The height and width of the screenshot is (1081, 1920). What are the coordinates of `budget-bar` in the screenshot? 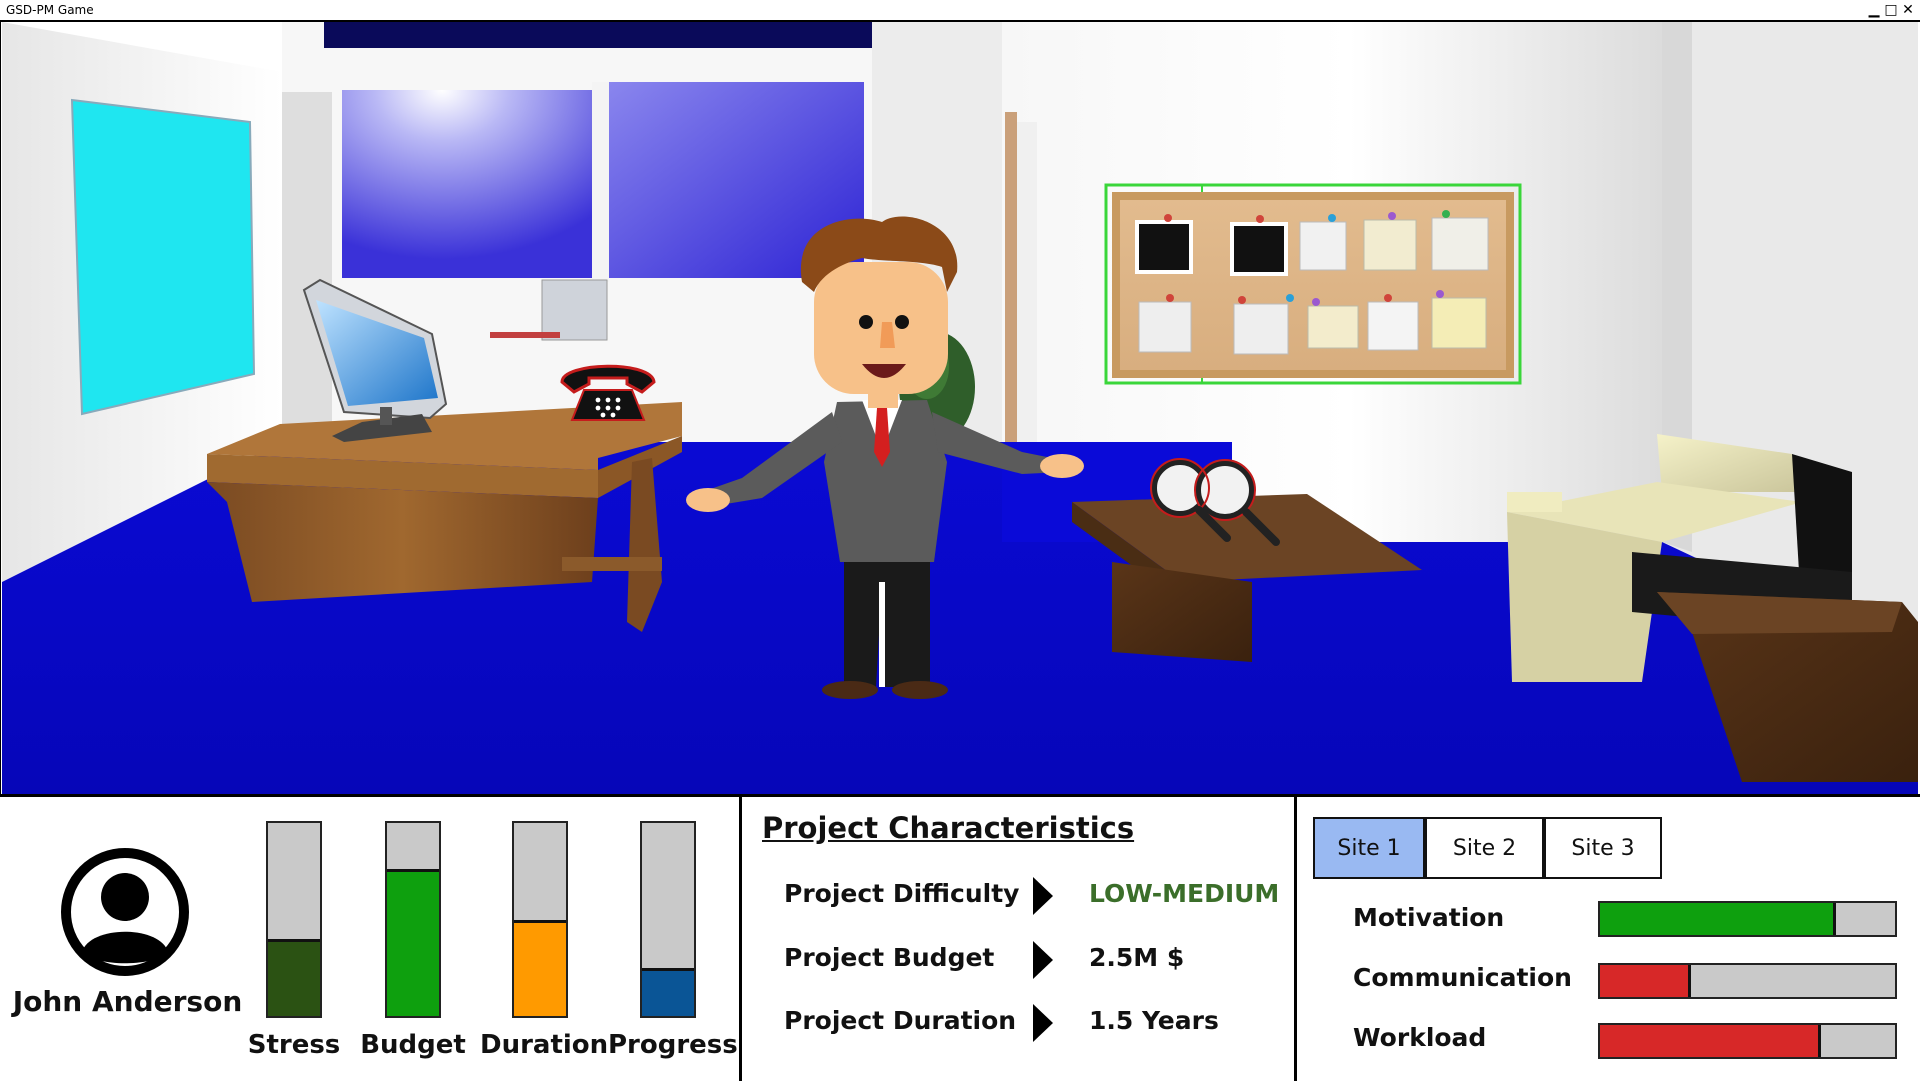 It's located at (413, 919).